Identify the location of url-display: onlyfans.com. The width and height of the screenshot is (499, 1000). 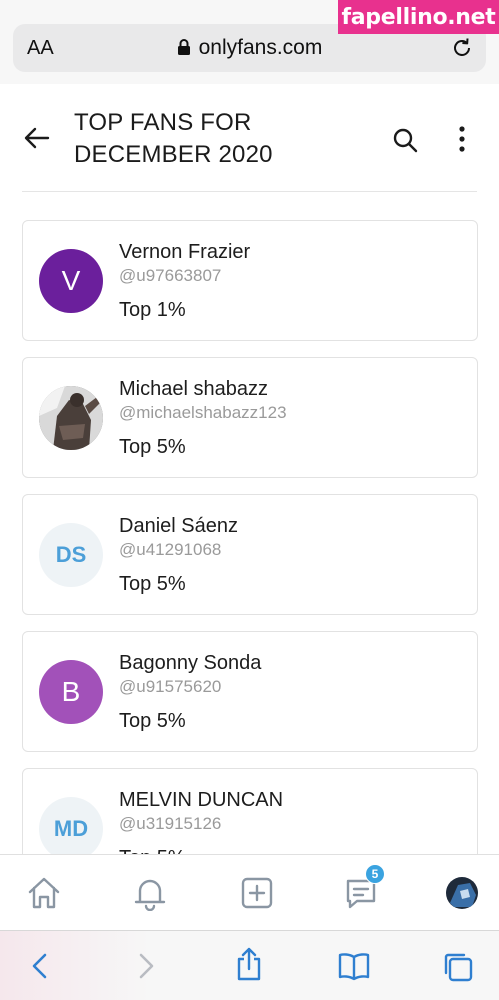
(249, 48).